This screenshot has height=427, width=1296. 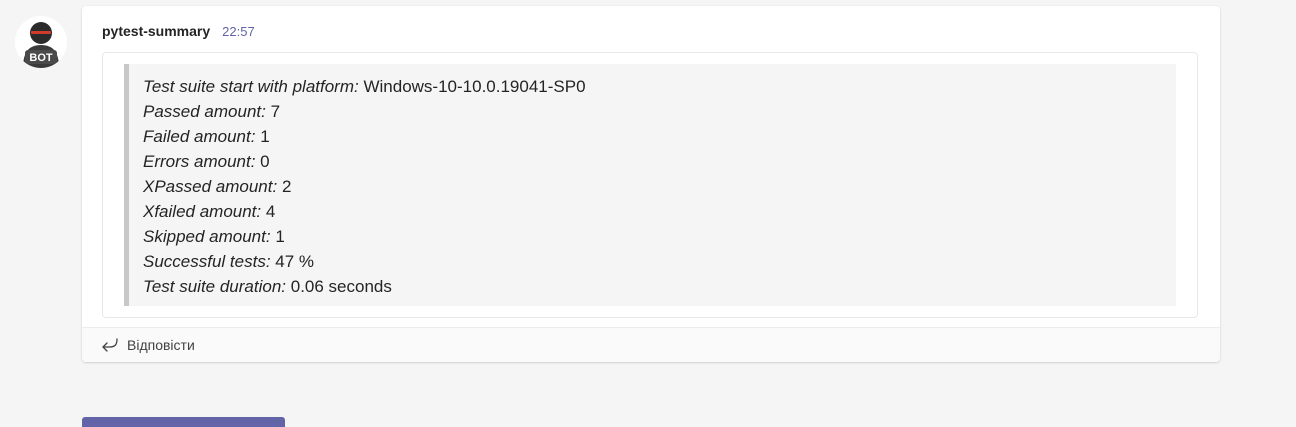 I want to click on bot-avatar: BOT, so click(x=41, y=42).